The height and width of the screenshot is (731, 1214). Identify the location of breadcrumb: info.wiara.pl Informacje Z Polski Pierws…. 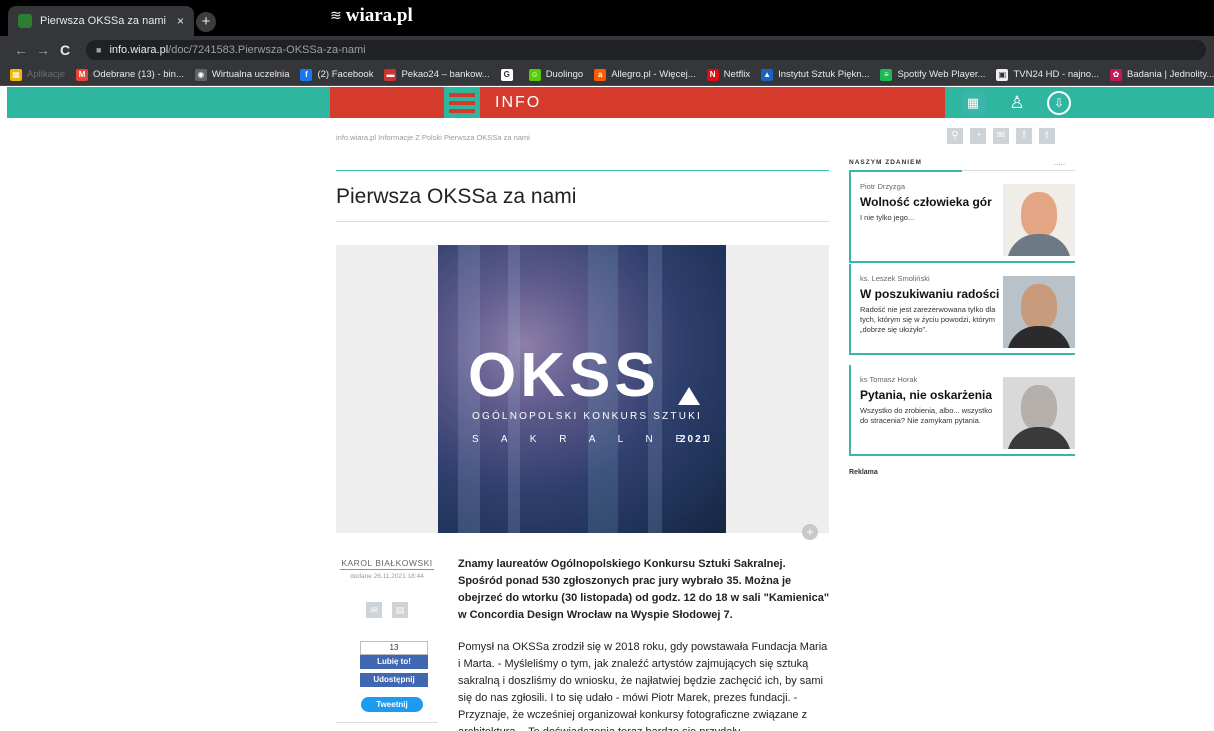
(433, 137).